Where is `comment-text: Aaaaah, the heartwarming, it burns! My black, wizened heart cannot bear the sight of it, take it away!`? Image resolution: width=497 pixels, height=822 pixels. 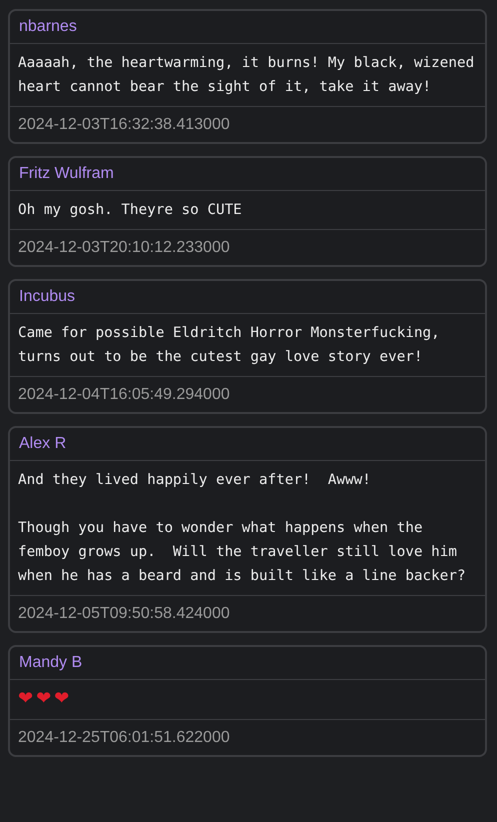 comment-text: Aaaaah, the heartwarming, it burns! My black, wizened heart cannot bear the sight of it, take it away! is located at coordinates (247, 75).